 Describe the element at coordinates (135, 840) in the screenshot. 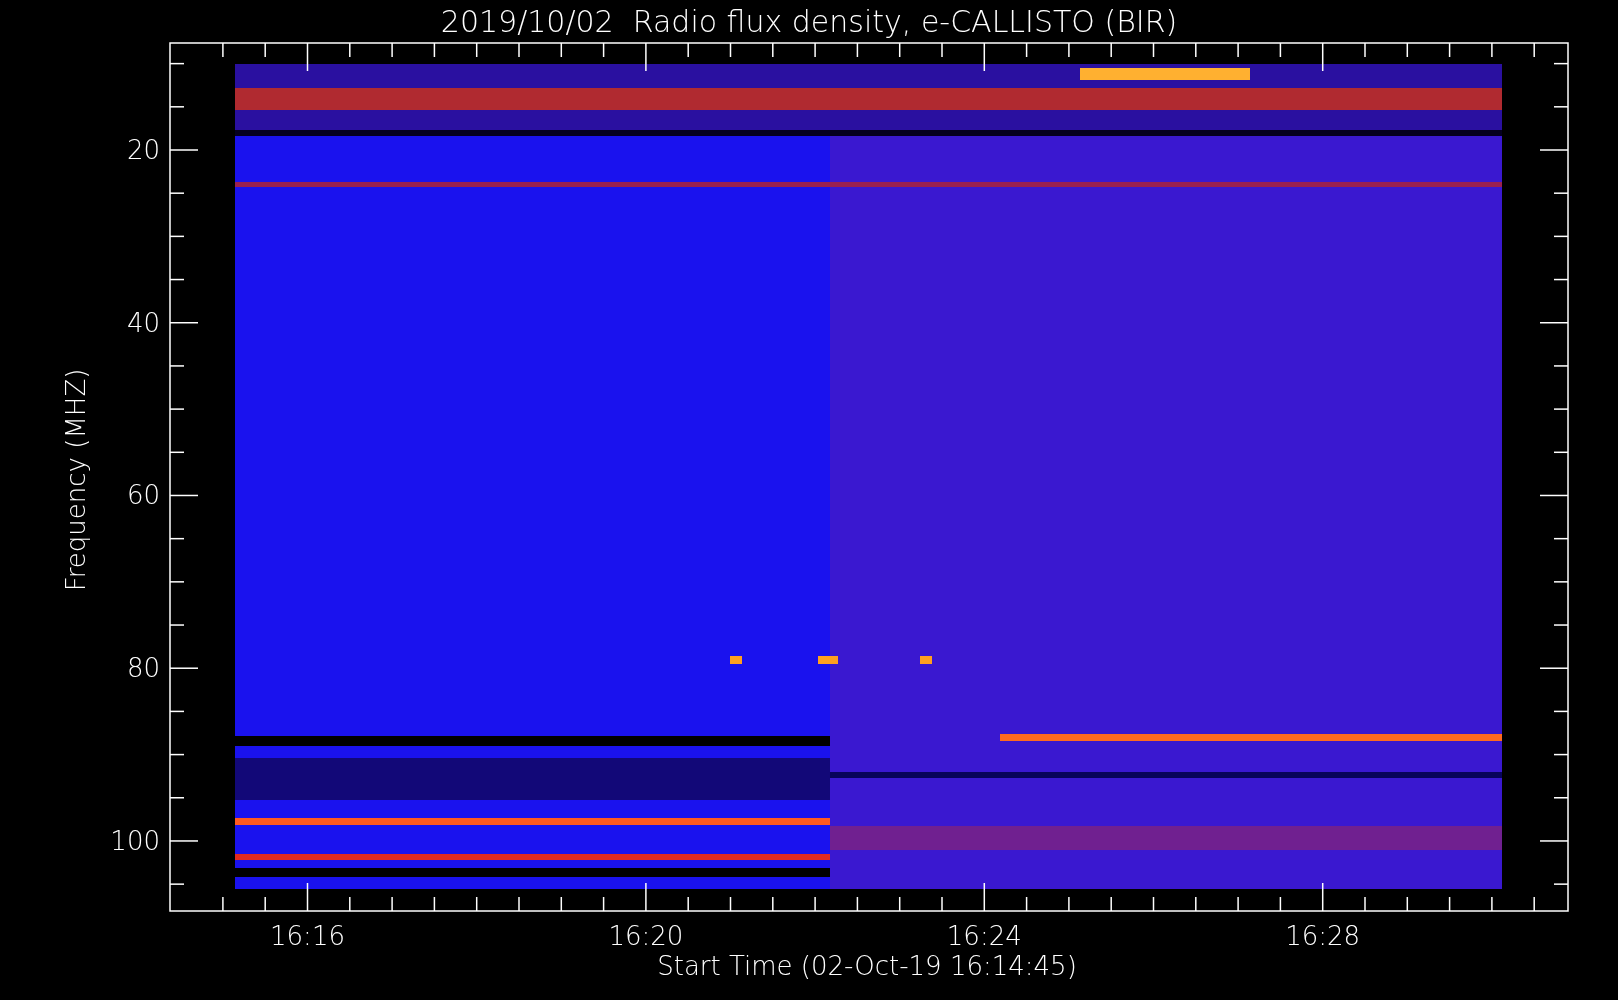

I see `y-tick-label: 100` at that location.